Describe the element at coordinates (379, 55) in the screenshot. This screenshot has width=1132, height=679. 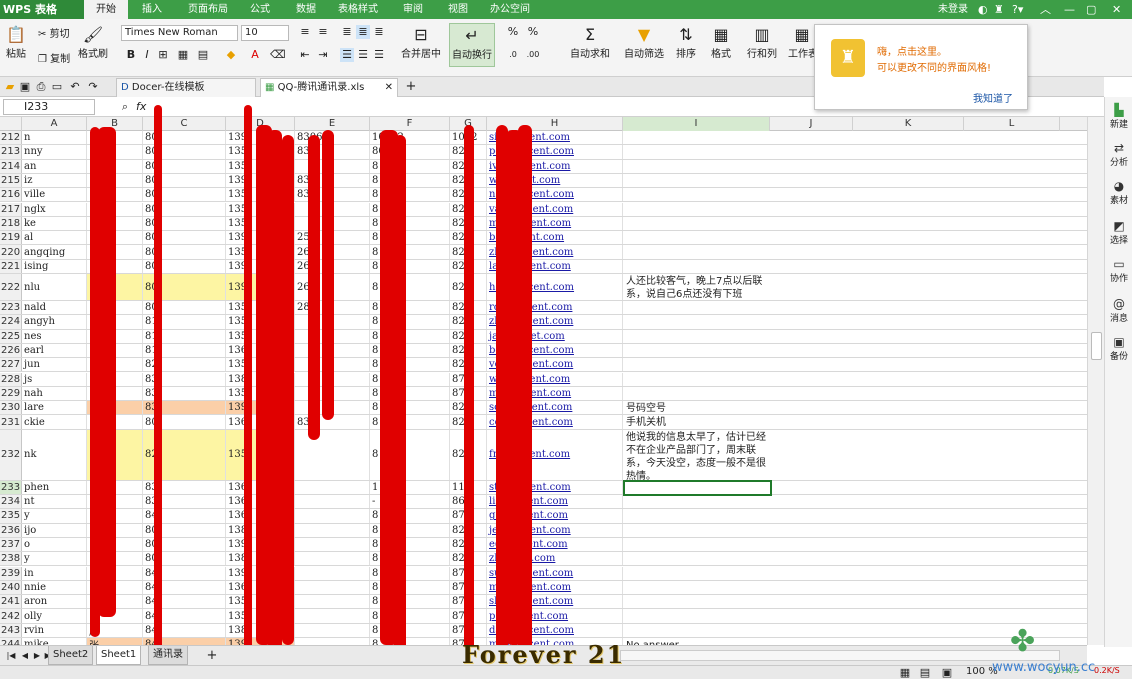
I see `align-right-icon: ☰` at that location.